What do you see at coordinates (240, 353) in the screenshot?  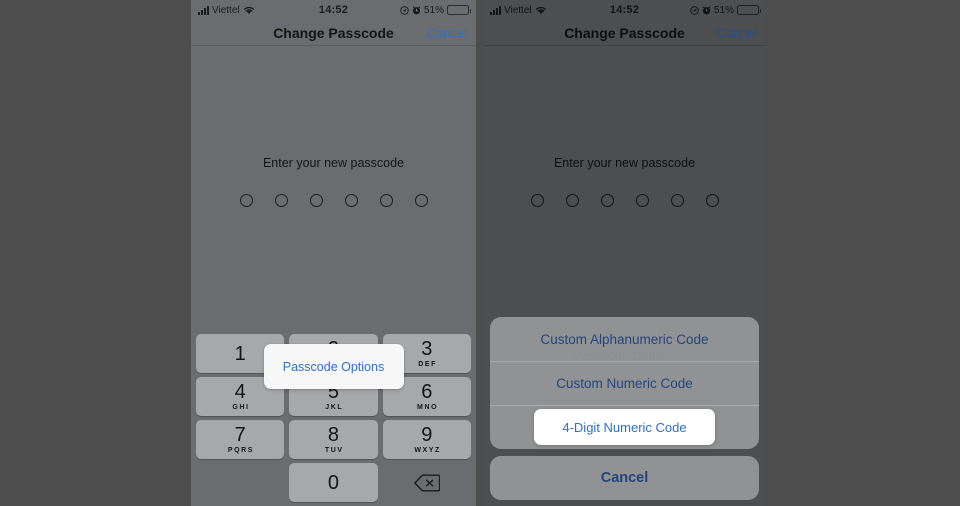 I see `keypad-key-number: 1` at bounding box center [240, 353].